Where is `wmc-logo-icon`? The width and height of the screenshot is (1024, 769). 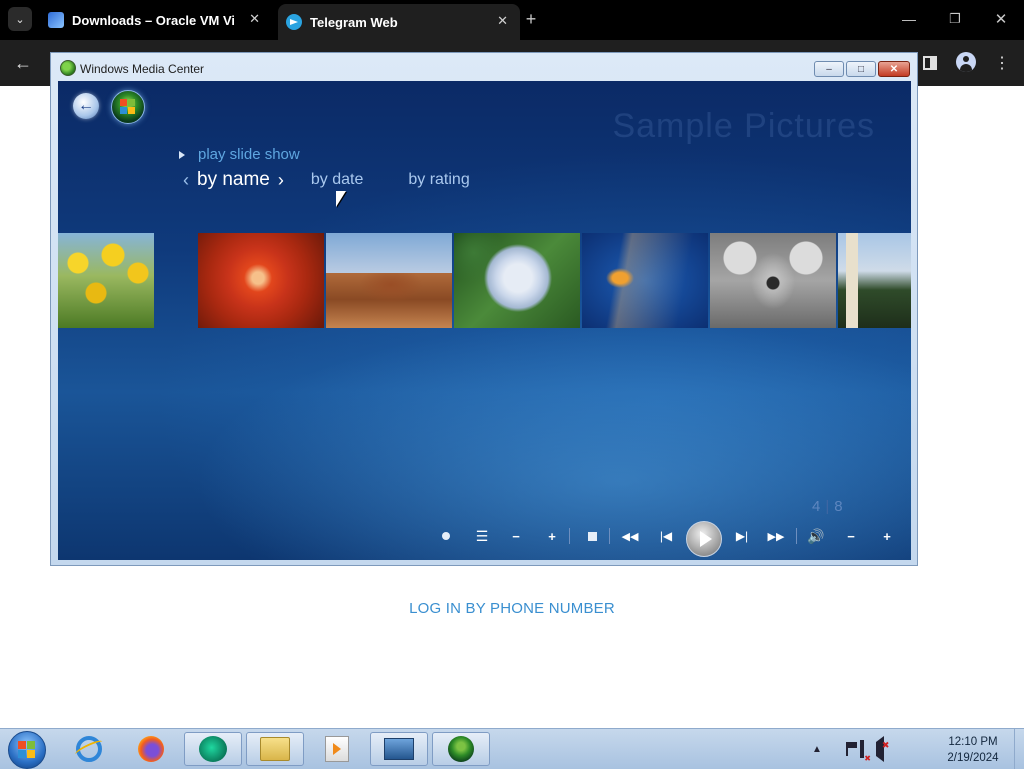 wmc-logo-icon is located at coordinates (68, 68).